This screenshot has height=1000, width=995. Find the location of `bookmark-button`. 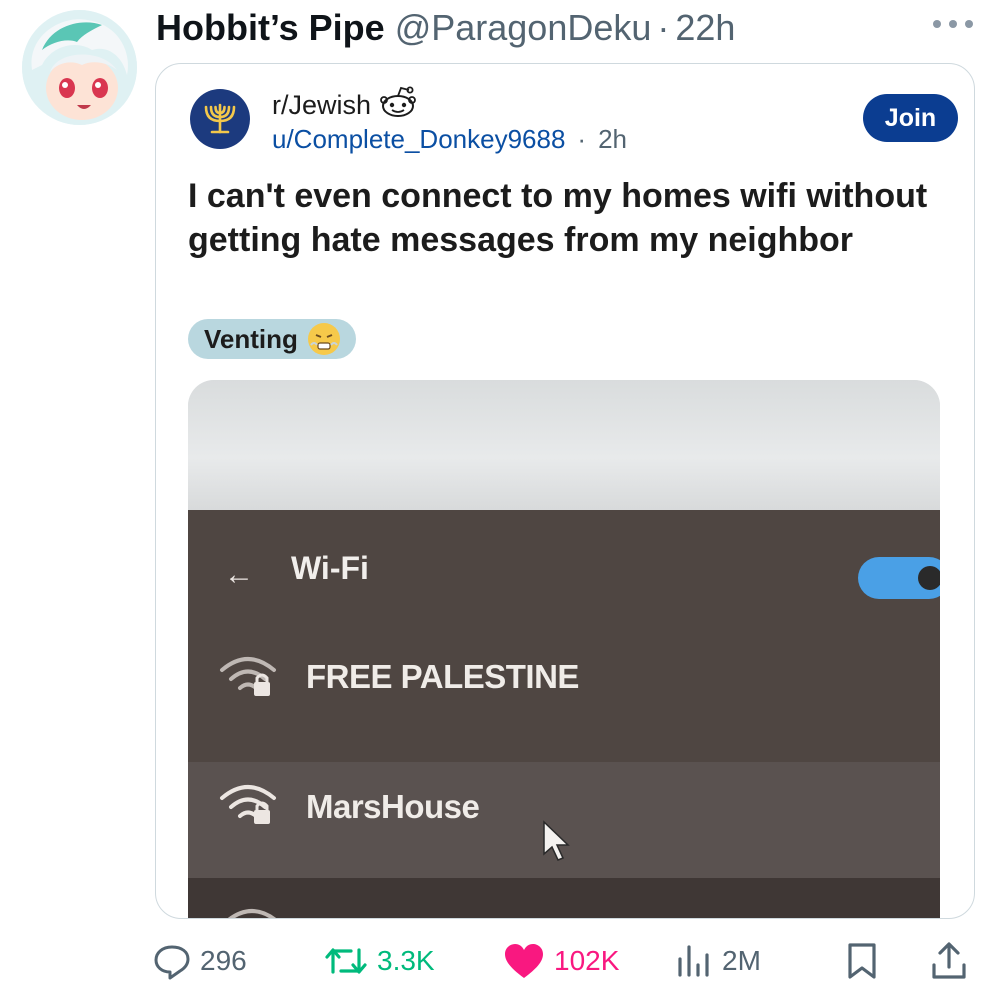

bookmark-button is located at coordinates (866, 961).